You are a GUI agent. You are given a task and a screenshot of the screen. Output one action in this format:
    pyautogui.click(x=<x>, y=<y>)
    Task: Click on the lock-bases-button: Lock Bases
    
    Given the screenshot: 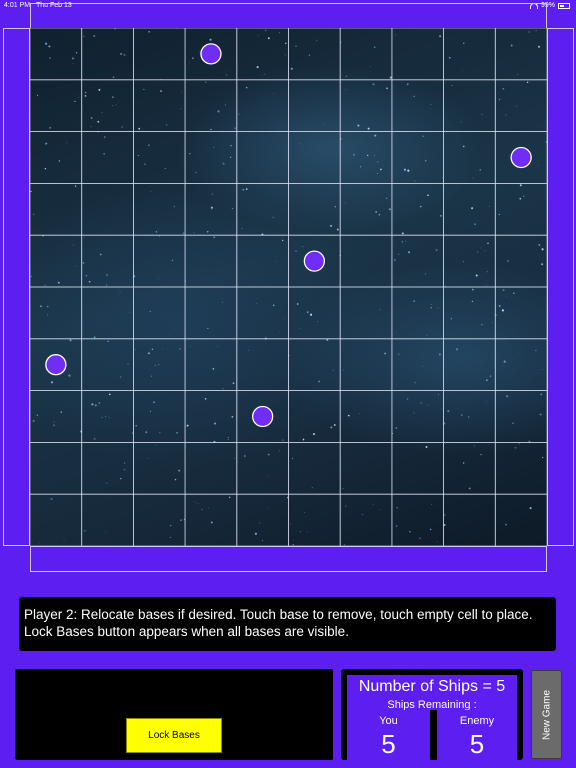 What is the action you would take?
    pyautogui.click(x=174, y=735)
    